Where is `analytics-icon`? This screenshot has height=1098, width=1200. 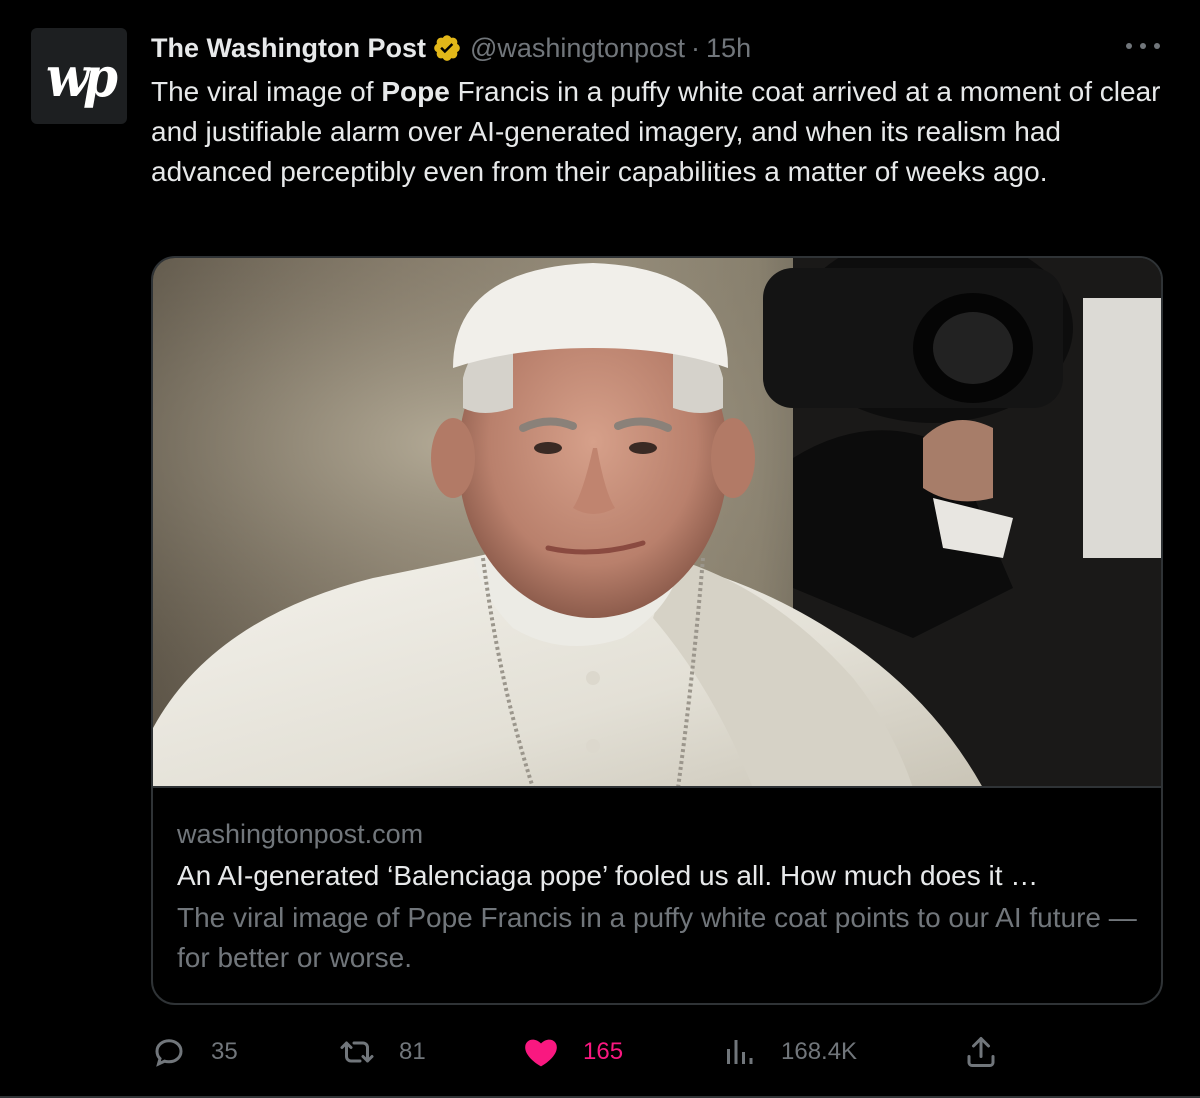
analytics-icon is located at coordinates (740, 1052).